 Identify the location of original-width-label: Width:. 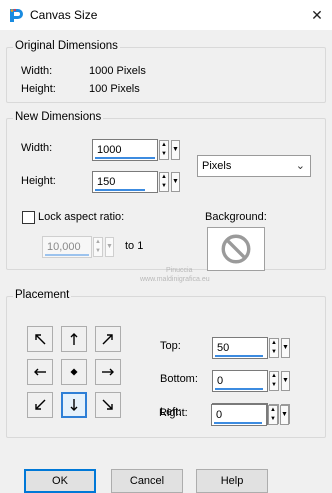
(37, 71).